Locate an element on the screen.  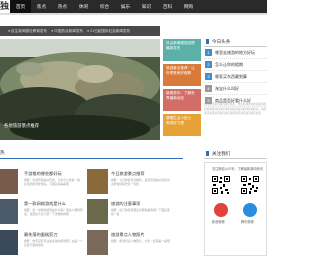
nav-item-encyclopedia: 百科 is located at coordinates (167, 6).